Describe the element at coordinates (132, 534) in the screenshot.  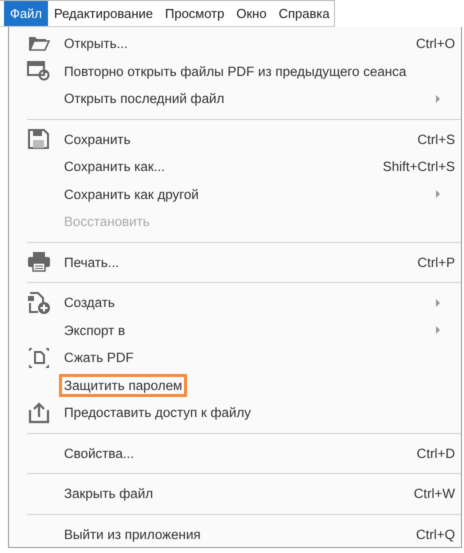
I see `menu-item: Выйти из приложения` at that location.